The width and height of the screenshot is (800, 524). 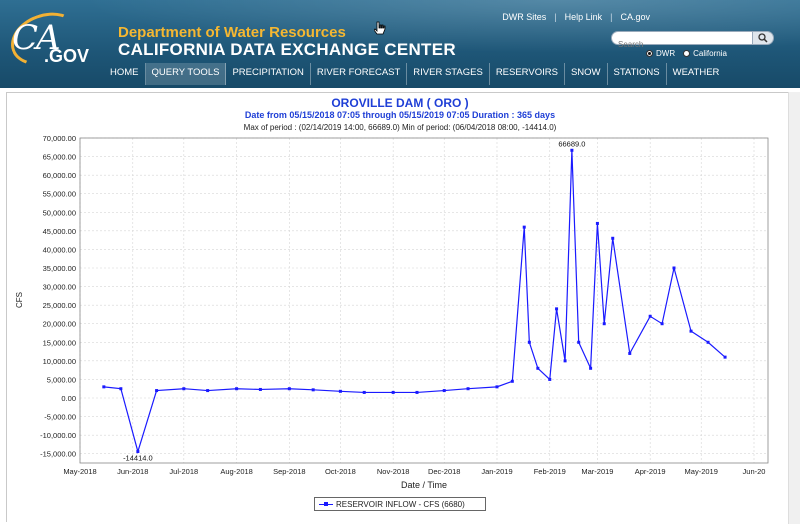 I want to click on x-tick-label: Feb-2019, so click(x=550, y=471).